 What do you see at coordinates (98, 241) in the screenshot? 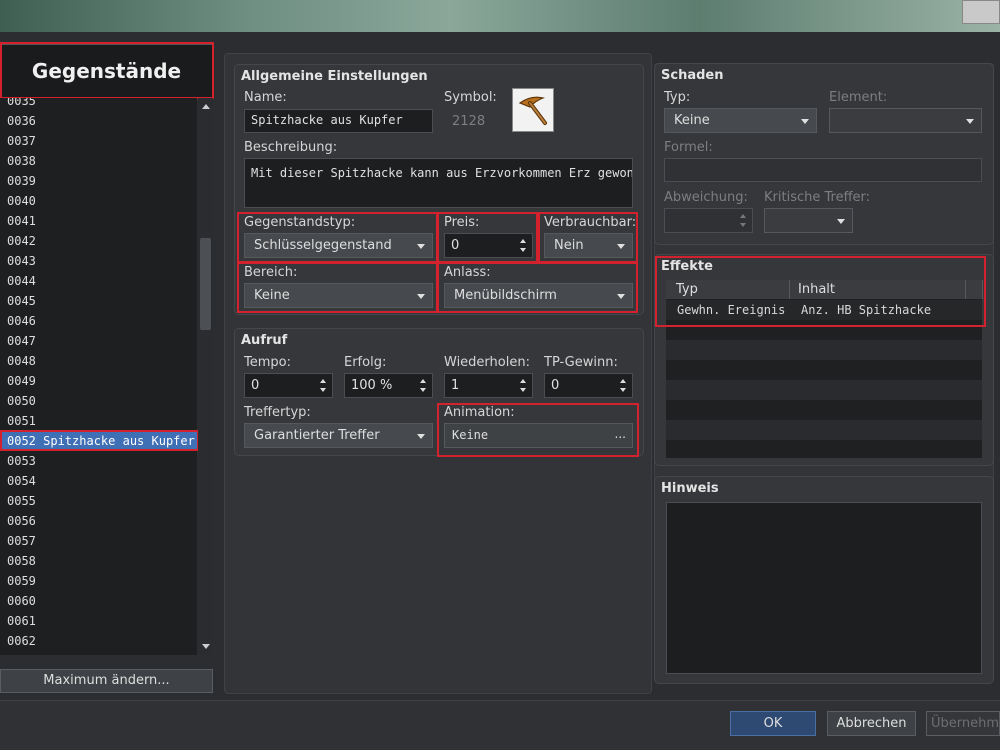
I see `list-item: 0042` at bounding box center [98, 241].